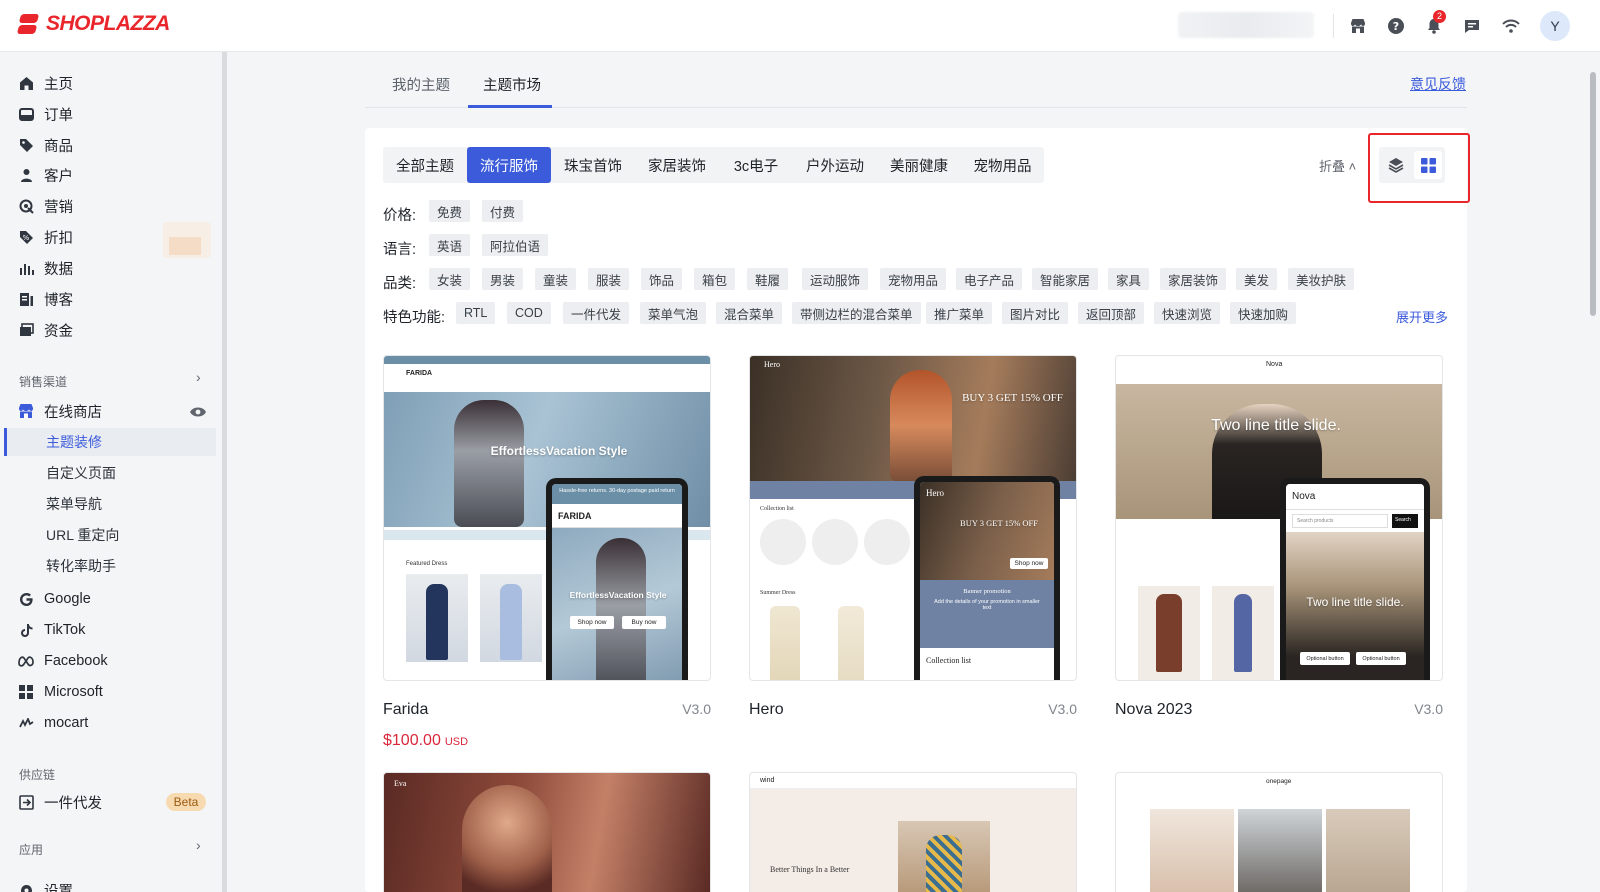 This screenshot has height=892, width=1600. I want to click on filter-chip: COD, so click(529, 313).